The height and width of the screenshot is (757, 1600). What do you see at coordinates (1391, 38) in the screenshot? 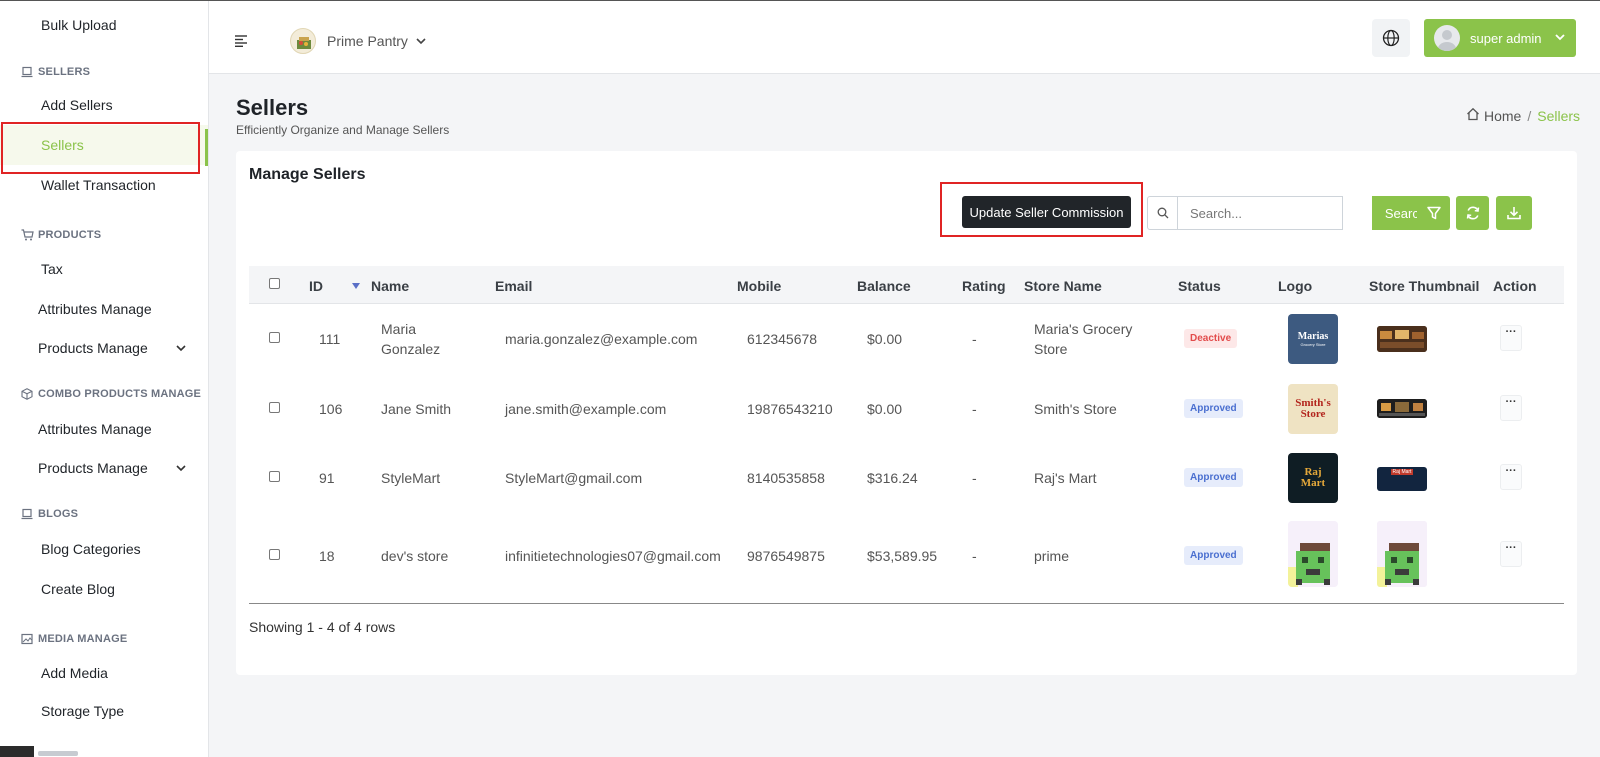
I see `language-button` at bounding box center [1391, 38].